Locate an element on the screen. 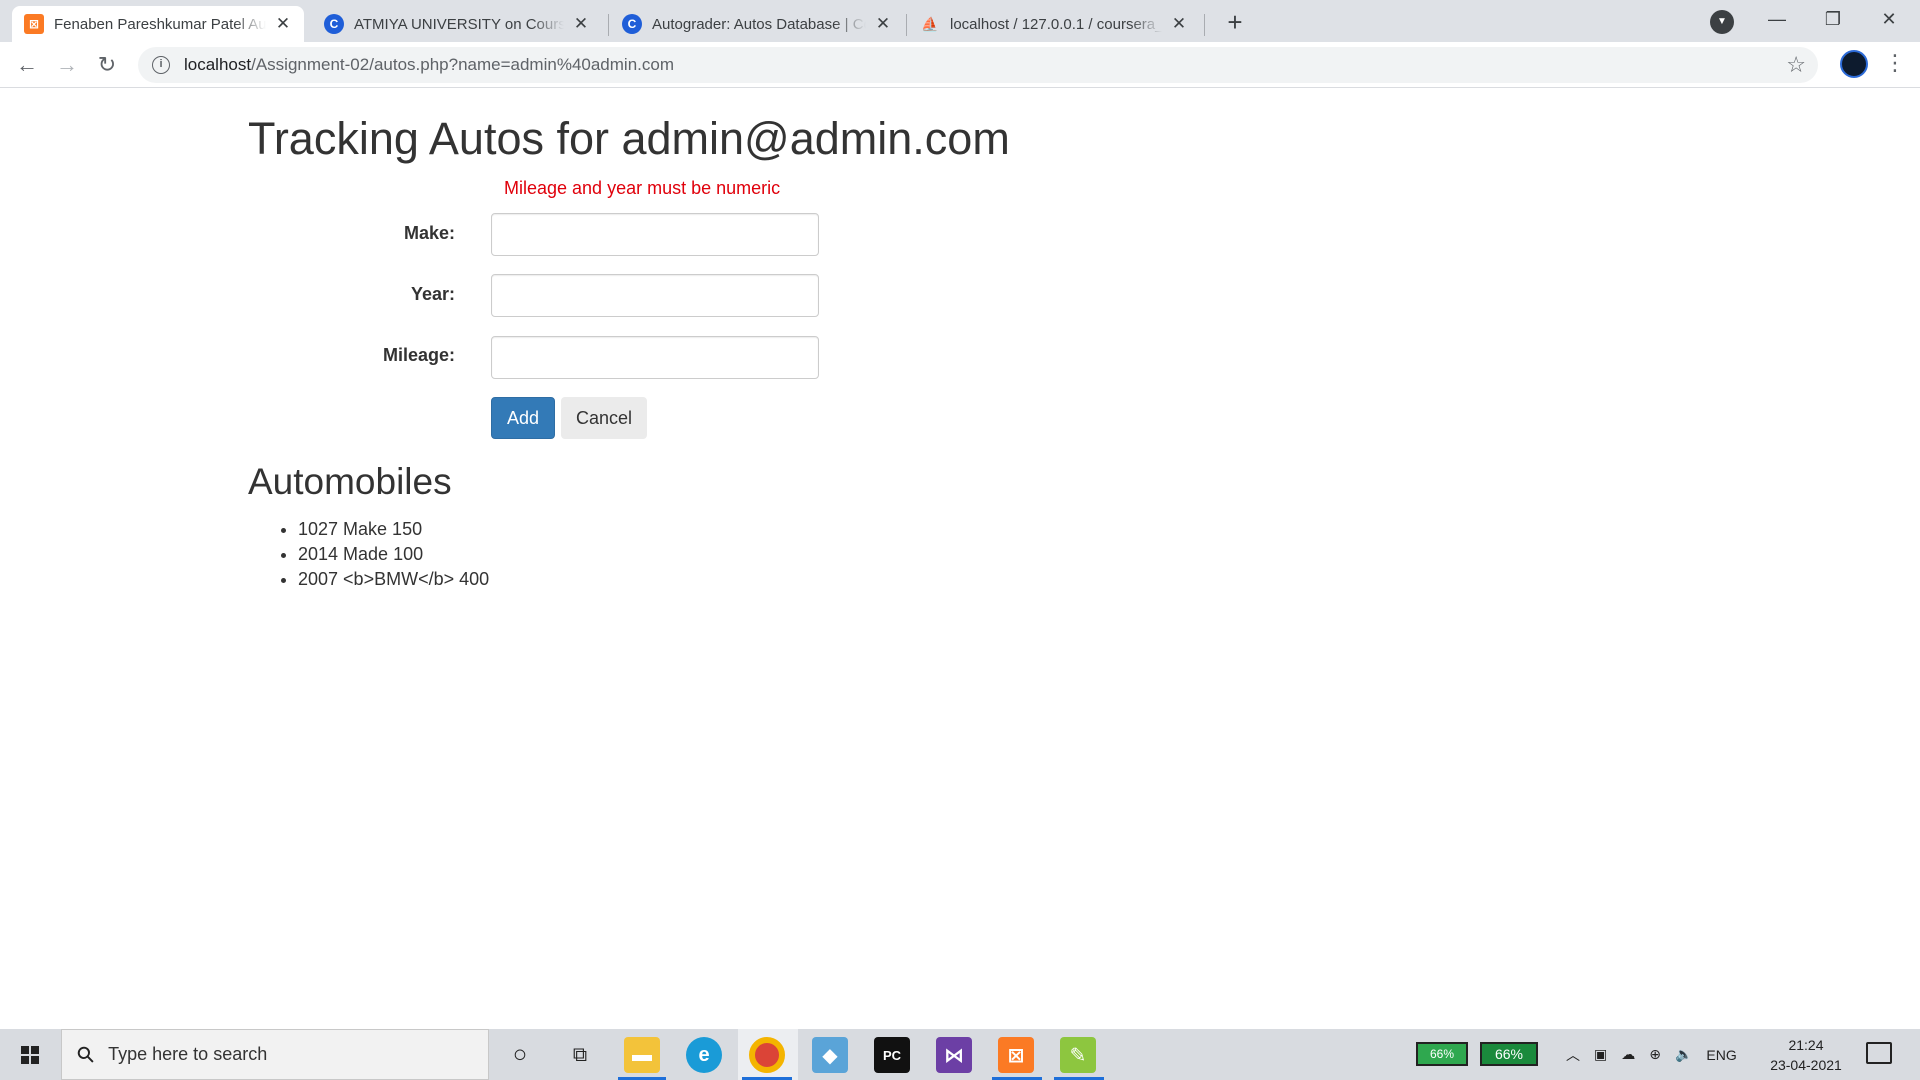  virtualbox-icon: ◆ is located at coordinates (830, 1055).